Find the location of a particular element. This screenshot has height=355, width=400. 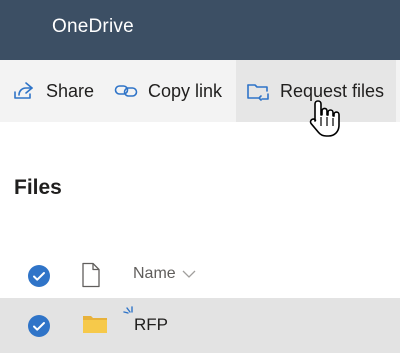

file-type-icon is located at coordinates (91, 275).